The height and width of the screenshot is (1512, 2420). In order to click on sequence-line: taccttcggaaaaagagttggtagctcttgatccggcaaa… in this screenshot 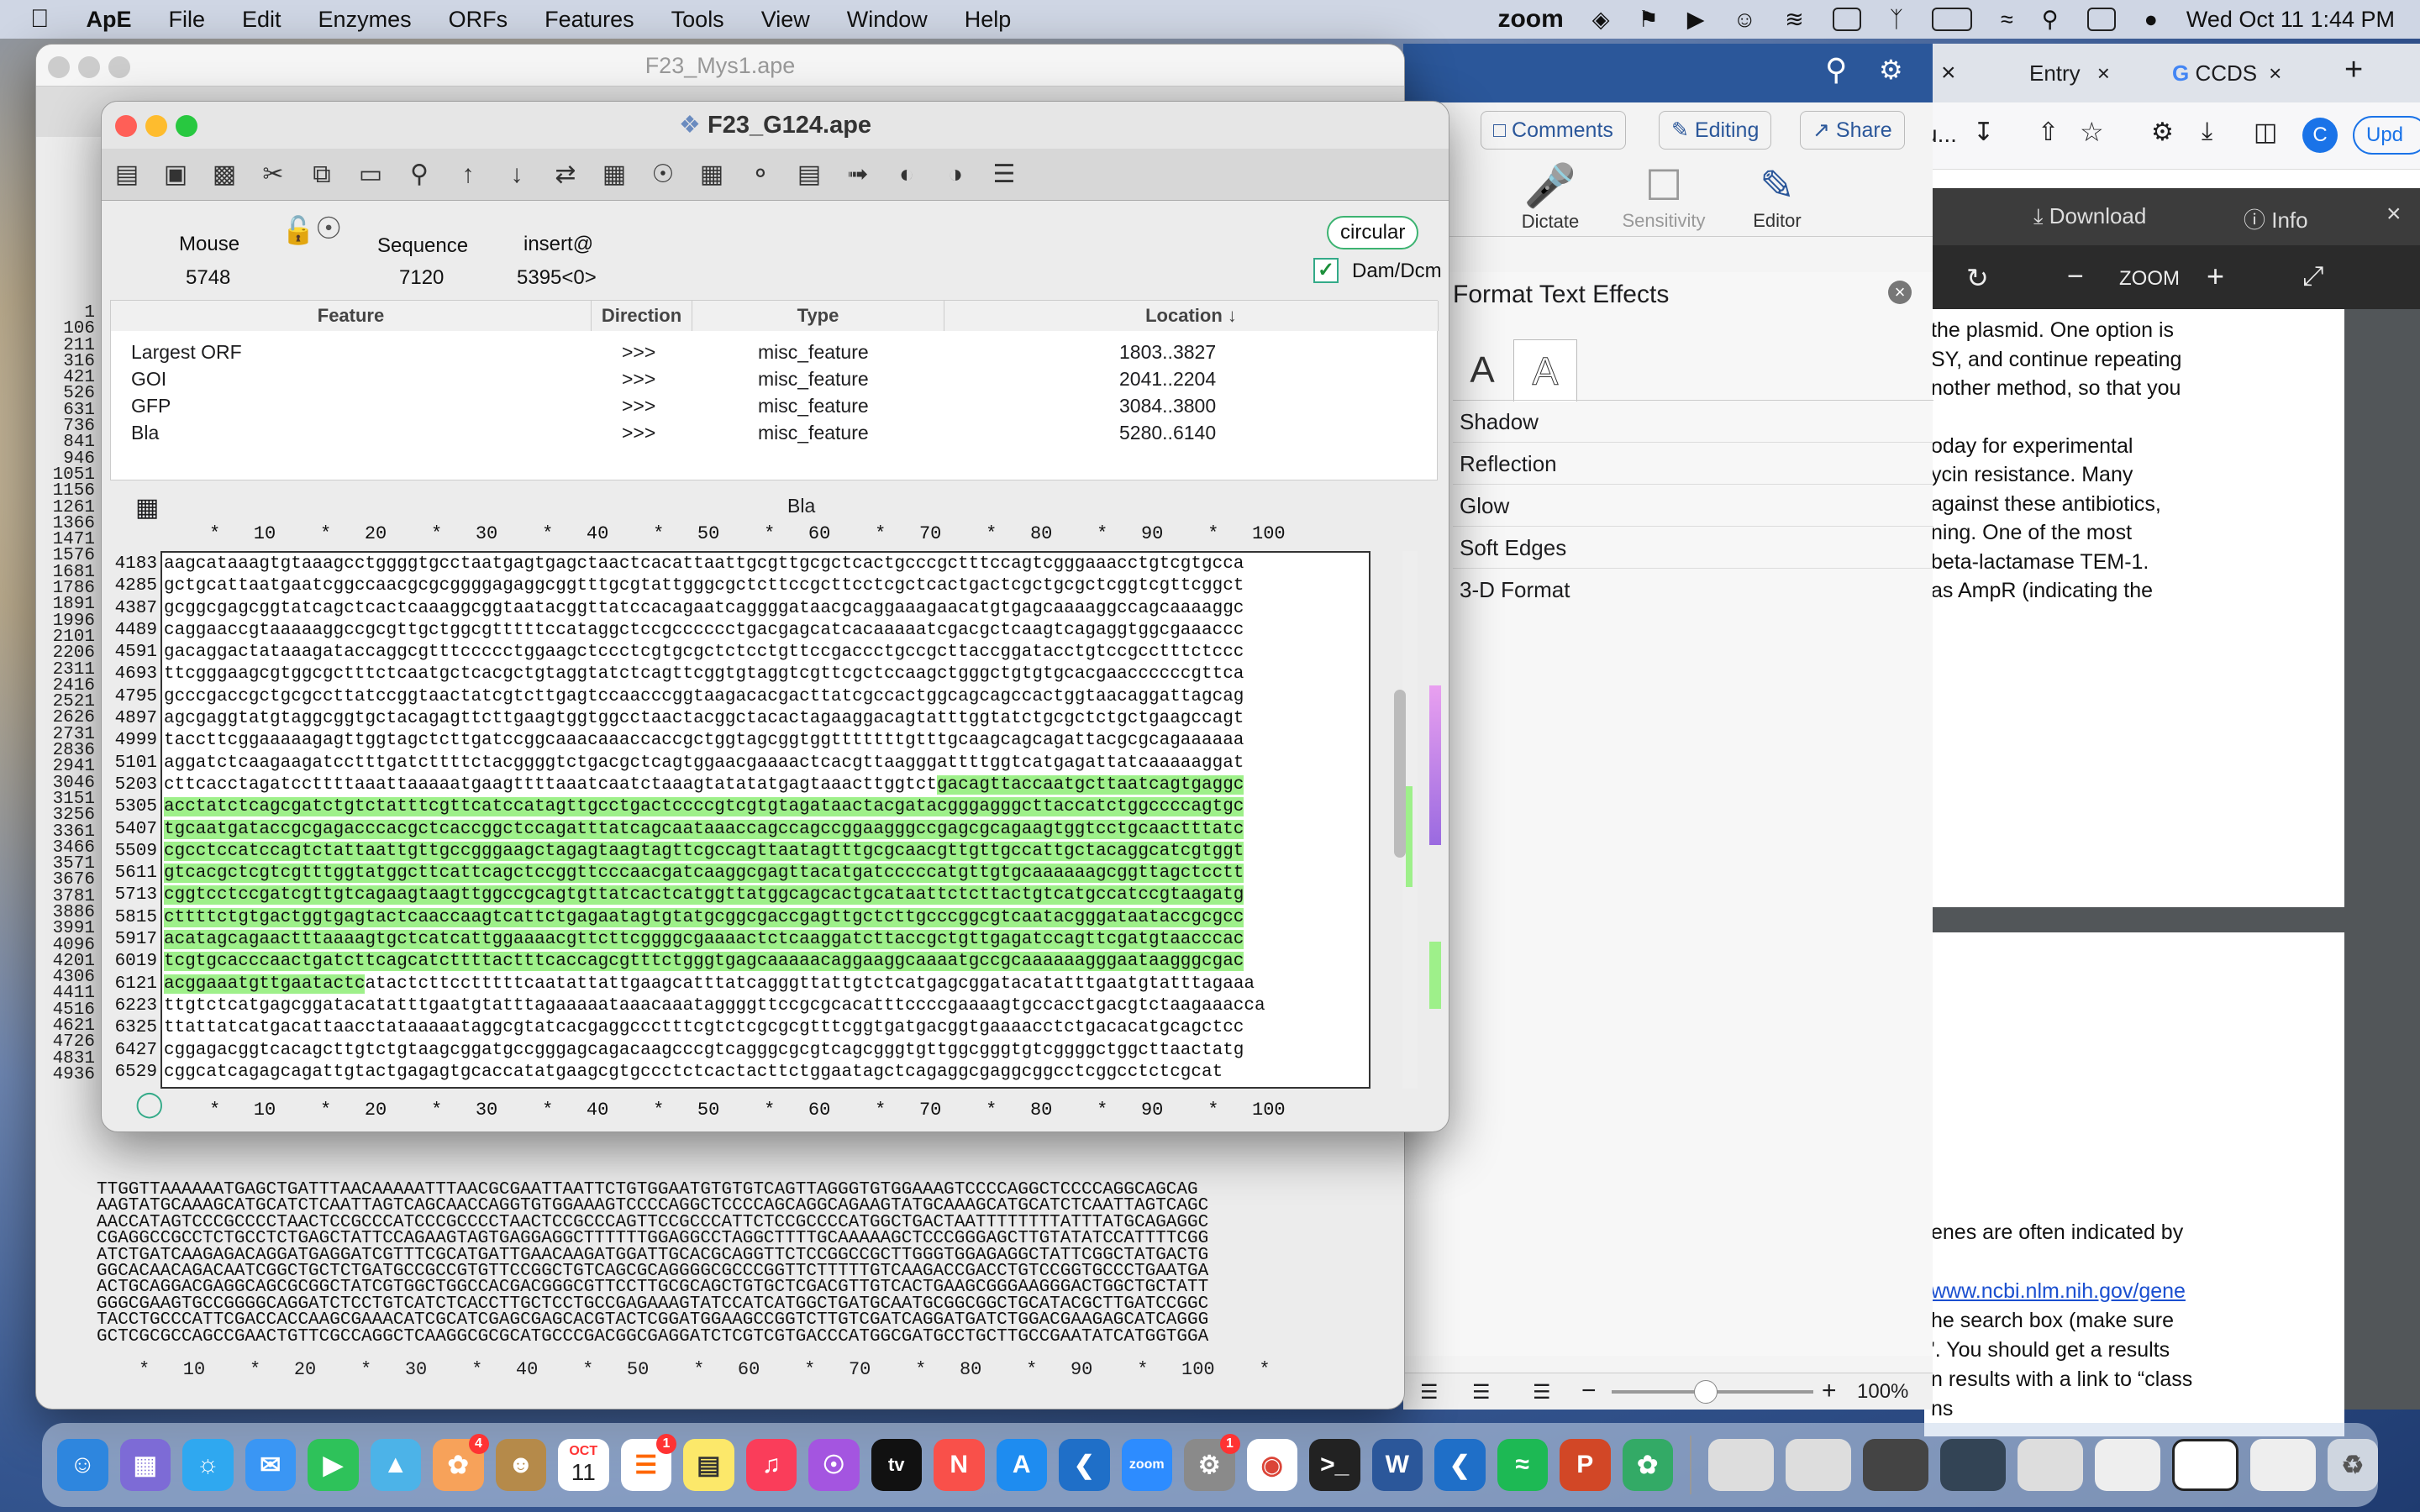, I will do `click(714, 741)`.